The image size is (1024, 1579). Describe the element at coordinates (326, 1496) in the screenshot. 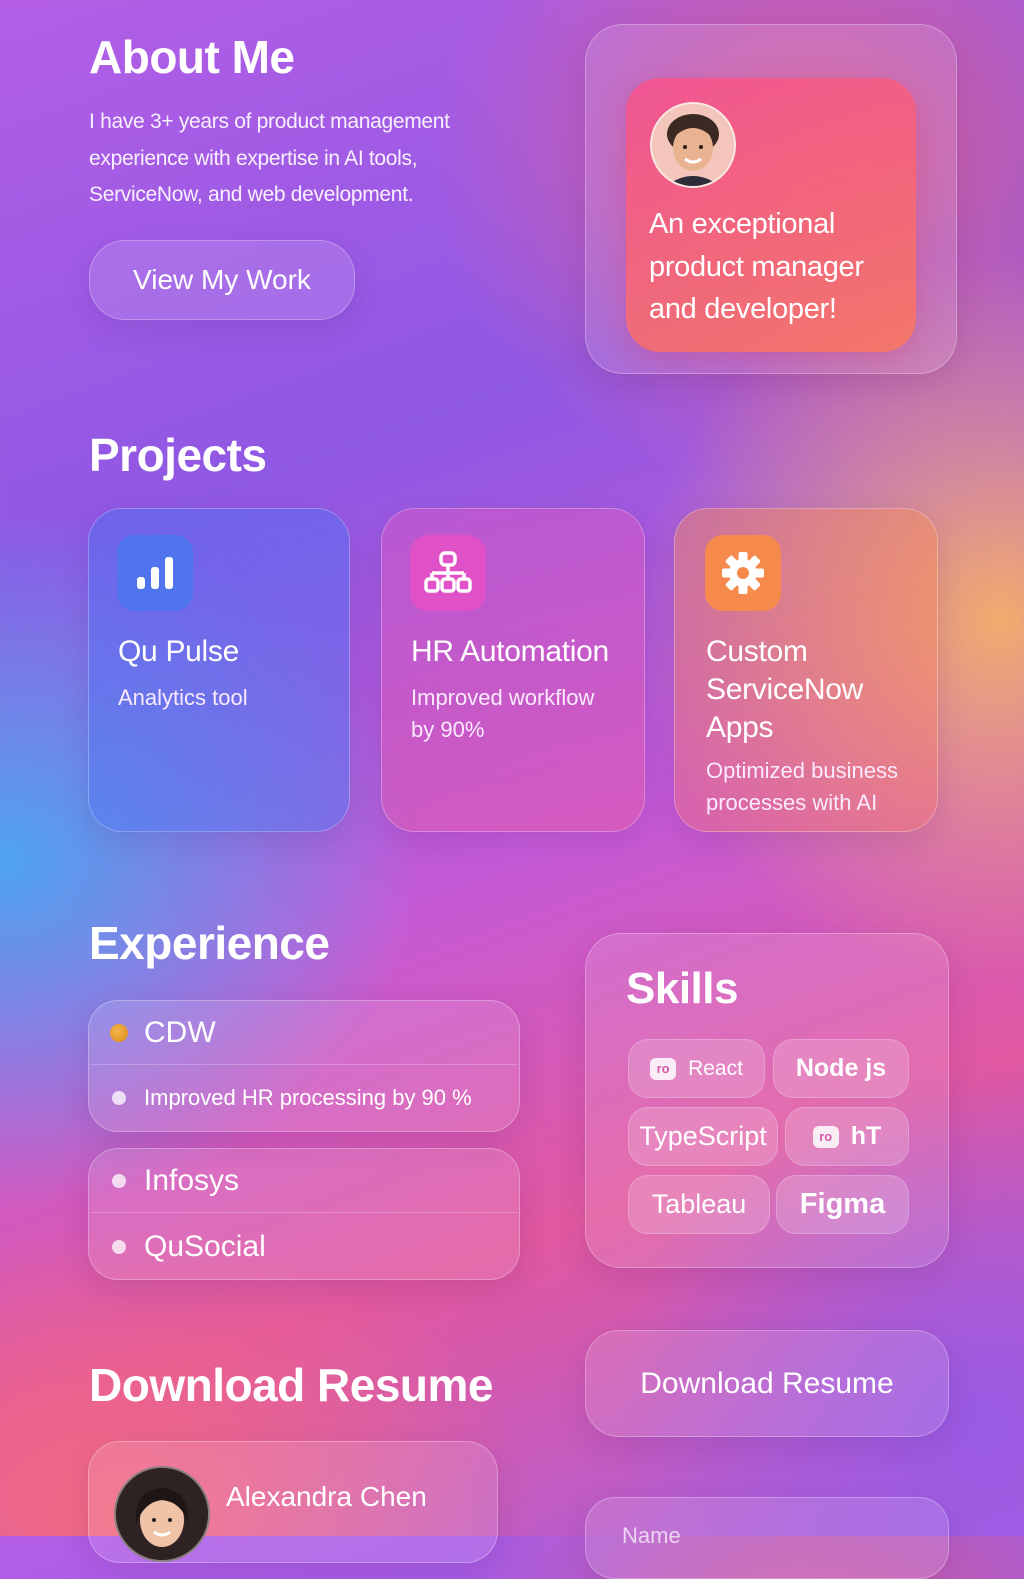

I see `profile-name: Alexandra Chen` at that location.